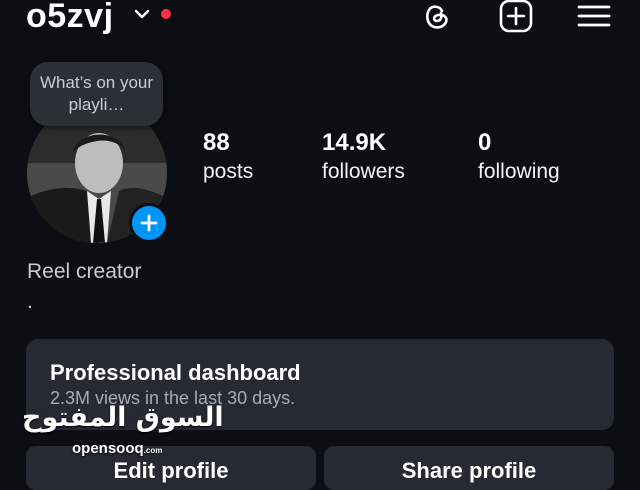 The width and height of the screenshot is (640, 490). I want to click on stat-value: 88, so click(216, 142).